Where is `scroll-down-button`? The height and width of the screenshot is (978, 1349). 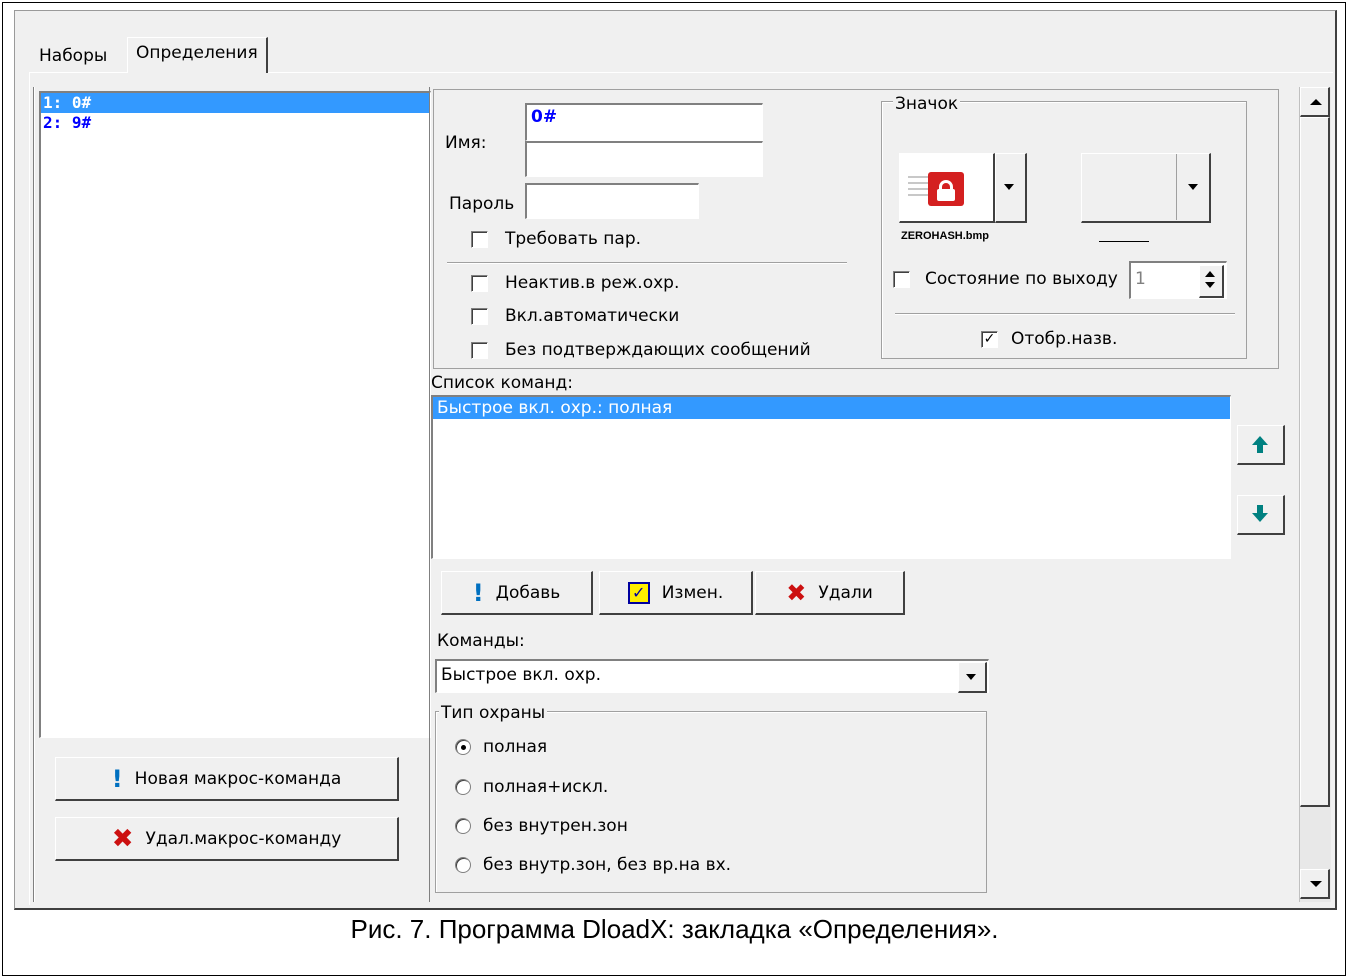
scroll-down-button is located at coordinates (1315, 884).